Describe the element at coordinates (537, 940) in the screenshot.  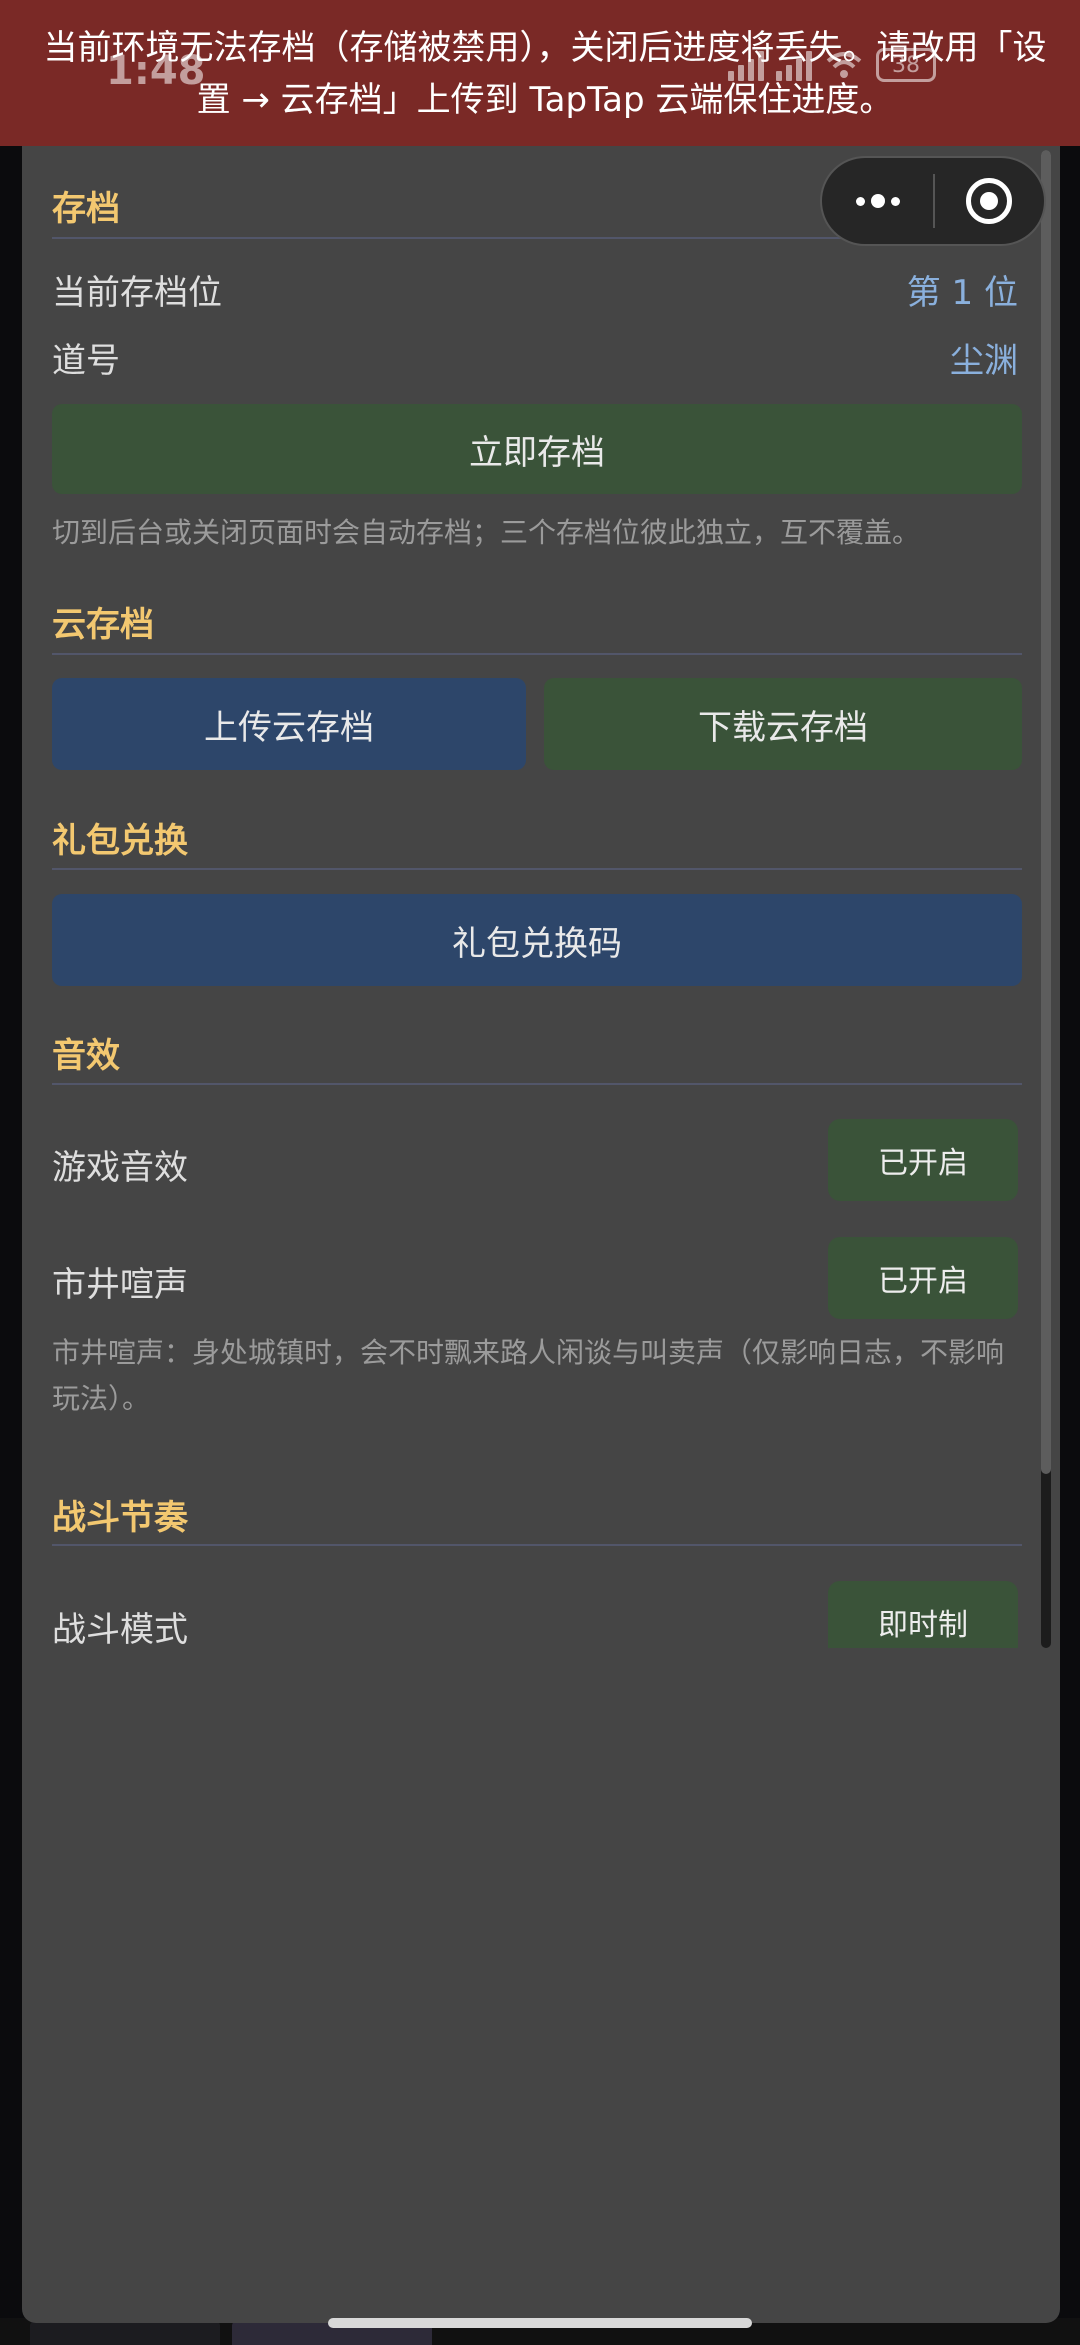
I see `redeem-code-button: 礼包兑换码` at that location.